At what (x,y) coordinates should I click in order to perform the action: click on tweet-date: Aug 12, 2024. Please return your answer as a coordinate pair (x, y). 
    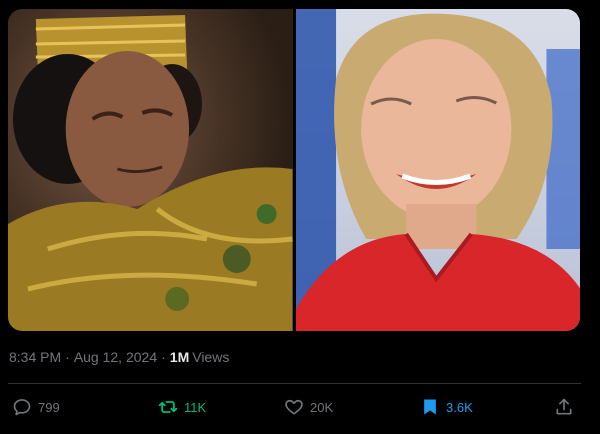
    Looking at the image, I should click on (115, 357).